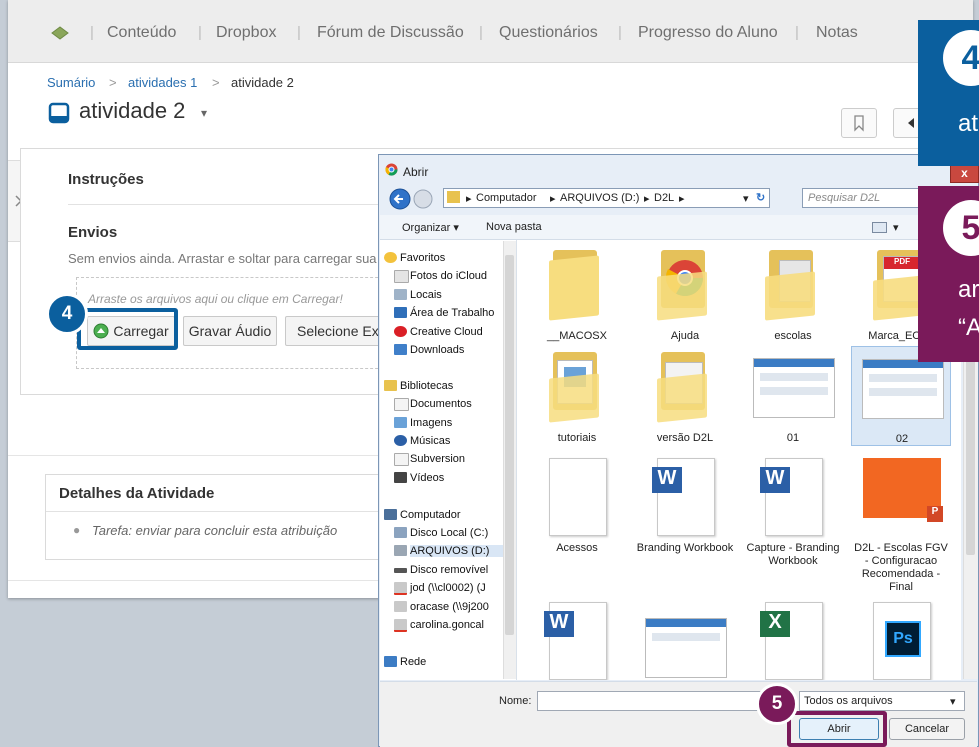 The image size is (979, 747). Describe the element at coordinates (422, 515) in the screenshot. I see `tree-item-computador: Computador` at that location.